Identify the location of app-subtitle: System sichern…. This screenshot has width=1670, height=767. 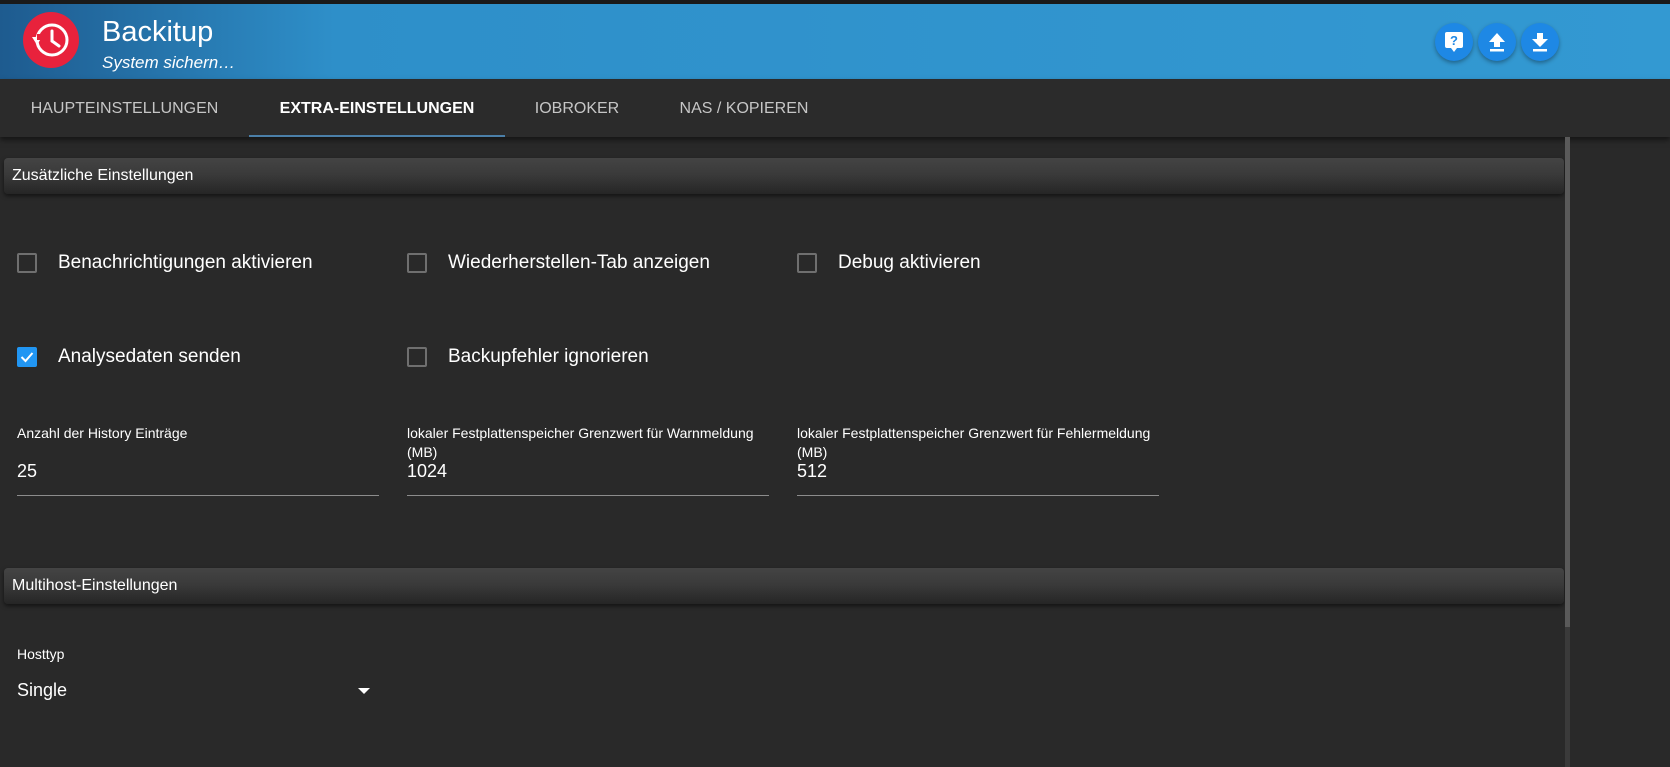
(169, 62).